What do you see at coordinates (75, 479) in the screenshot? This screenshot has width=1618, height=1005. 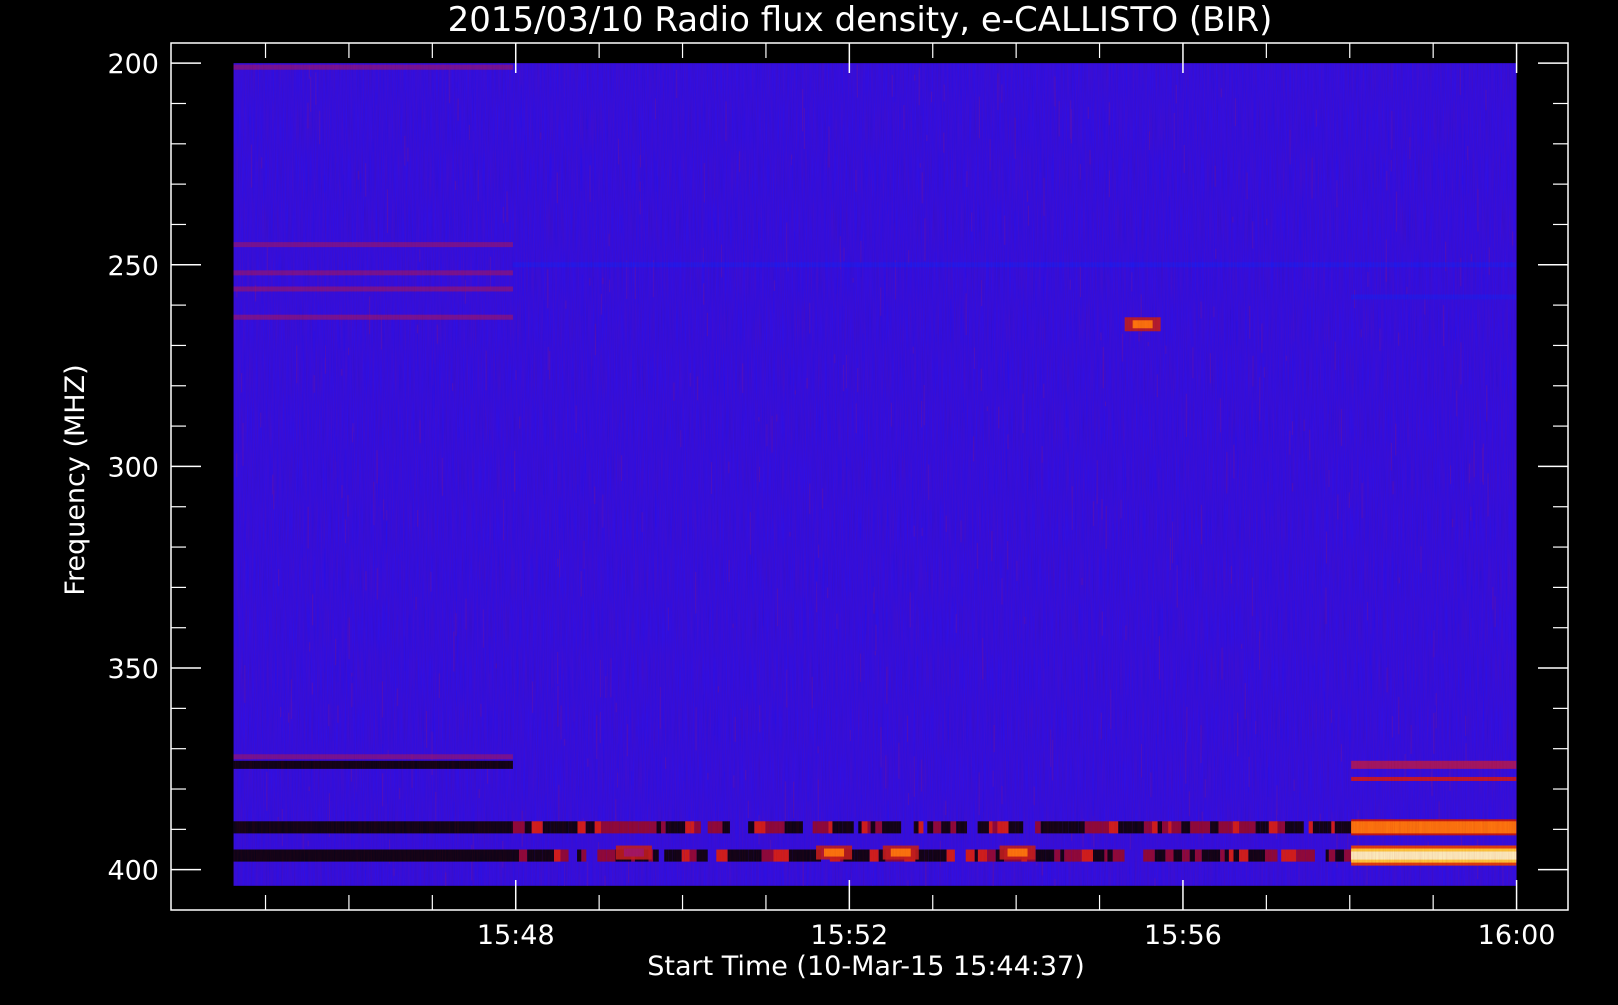 I see `y-axis-label: Frequency (MHZ)` at bounding box center [75, 479].